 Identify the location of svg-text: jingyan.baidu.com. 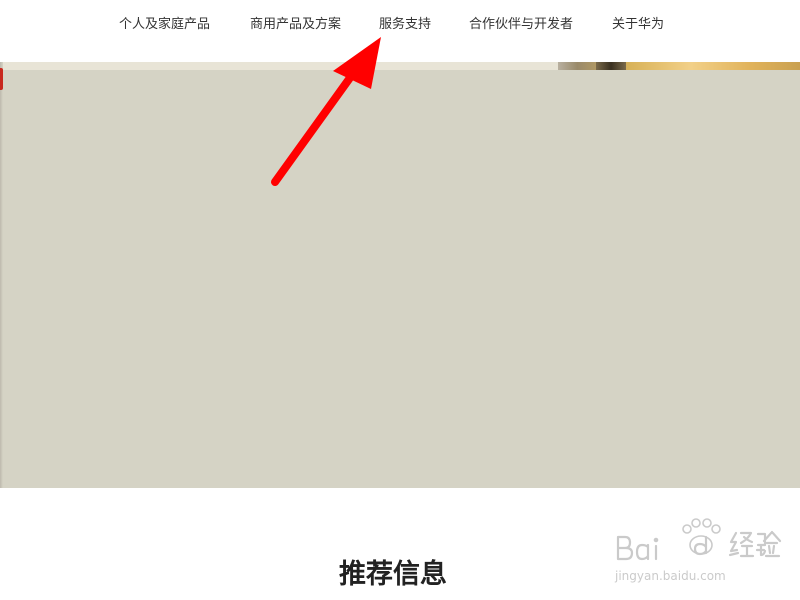
(670, 576).